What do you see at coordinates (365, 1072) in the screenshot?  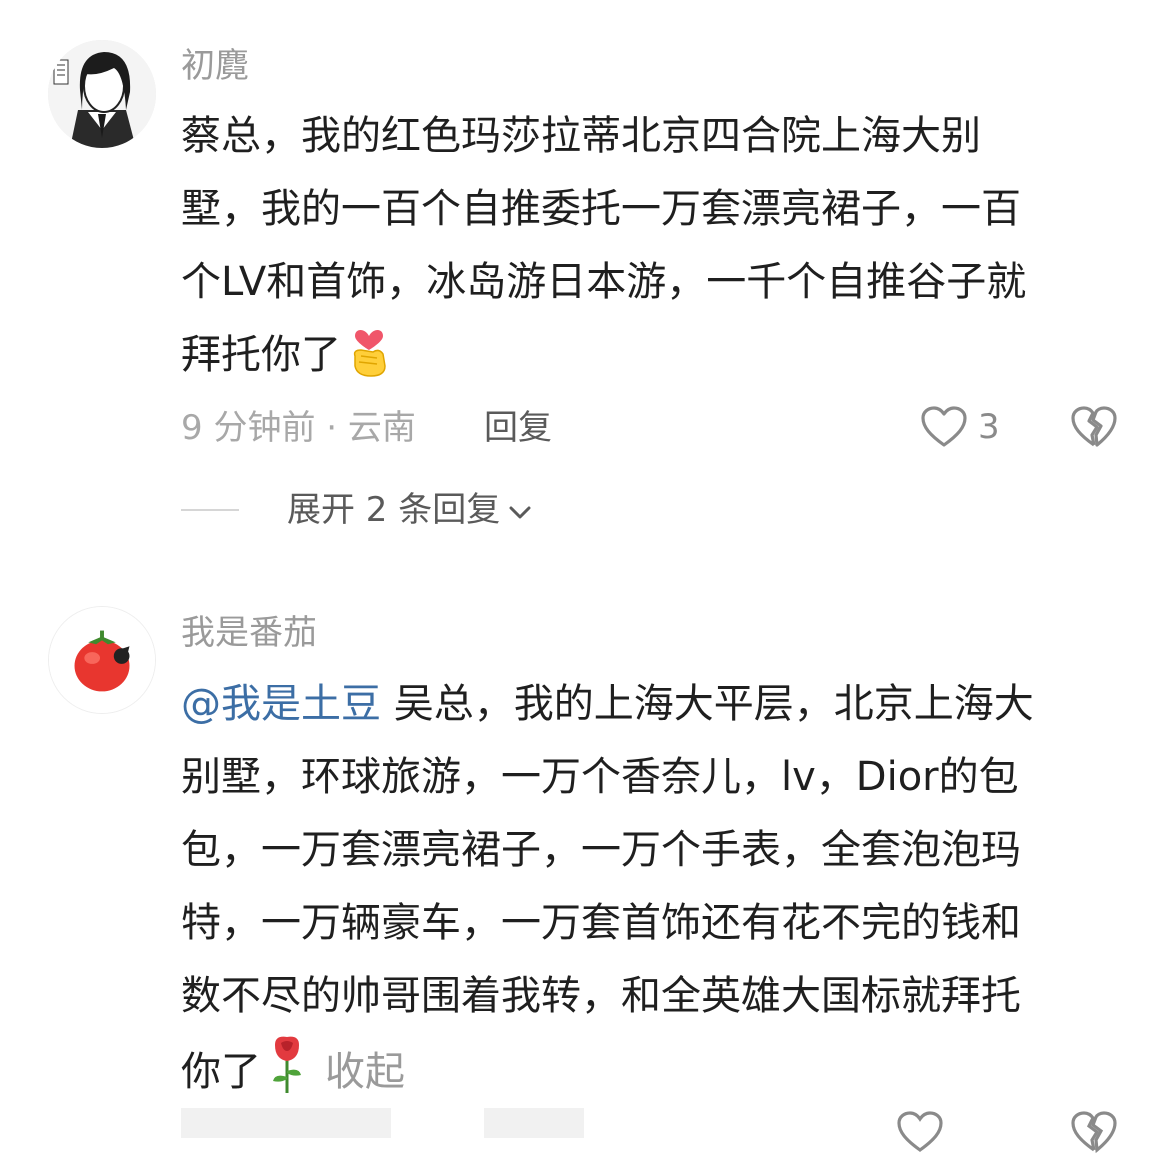 I see `collapse-button: 收起` at bounding box center [365, 1072].